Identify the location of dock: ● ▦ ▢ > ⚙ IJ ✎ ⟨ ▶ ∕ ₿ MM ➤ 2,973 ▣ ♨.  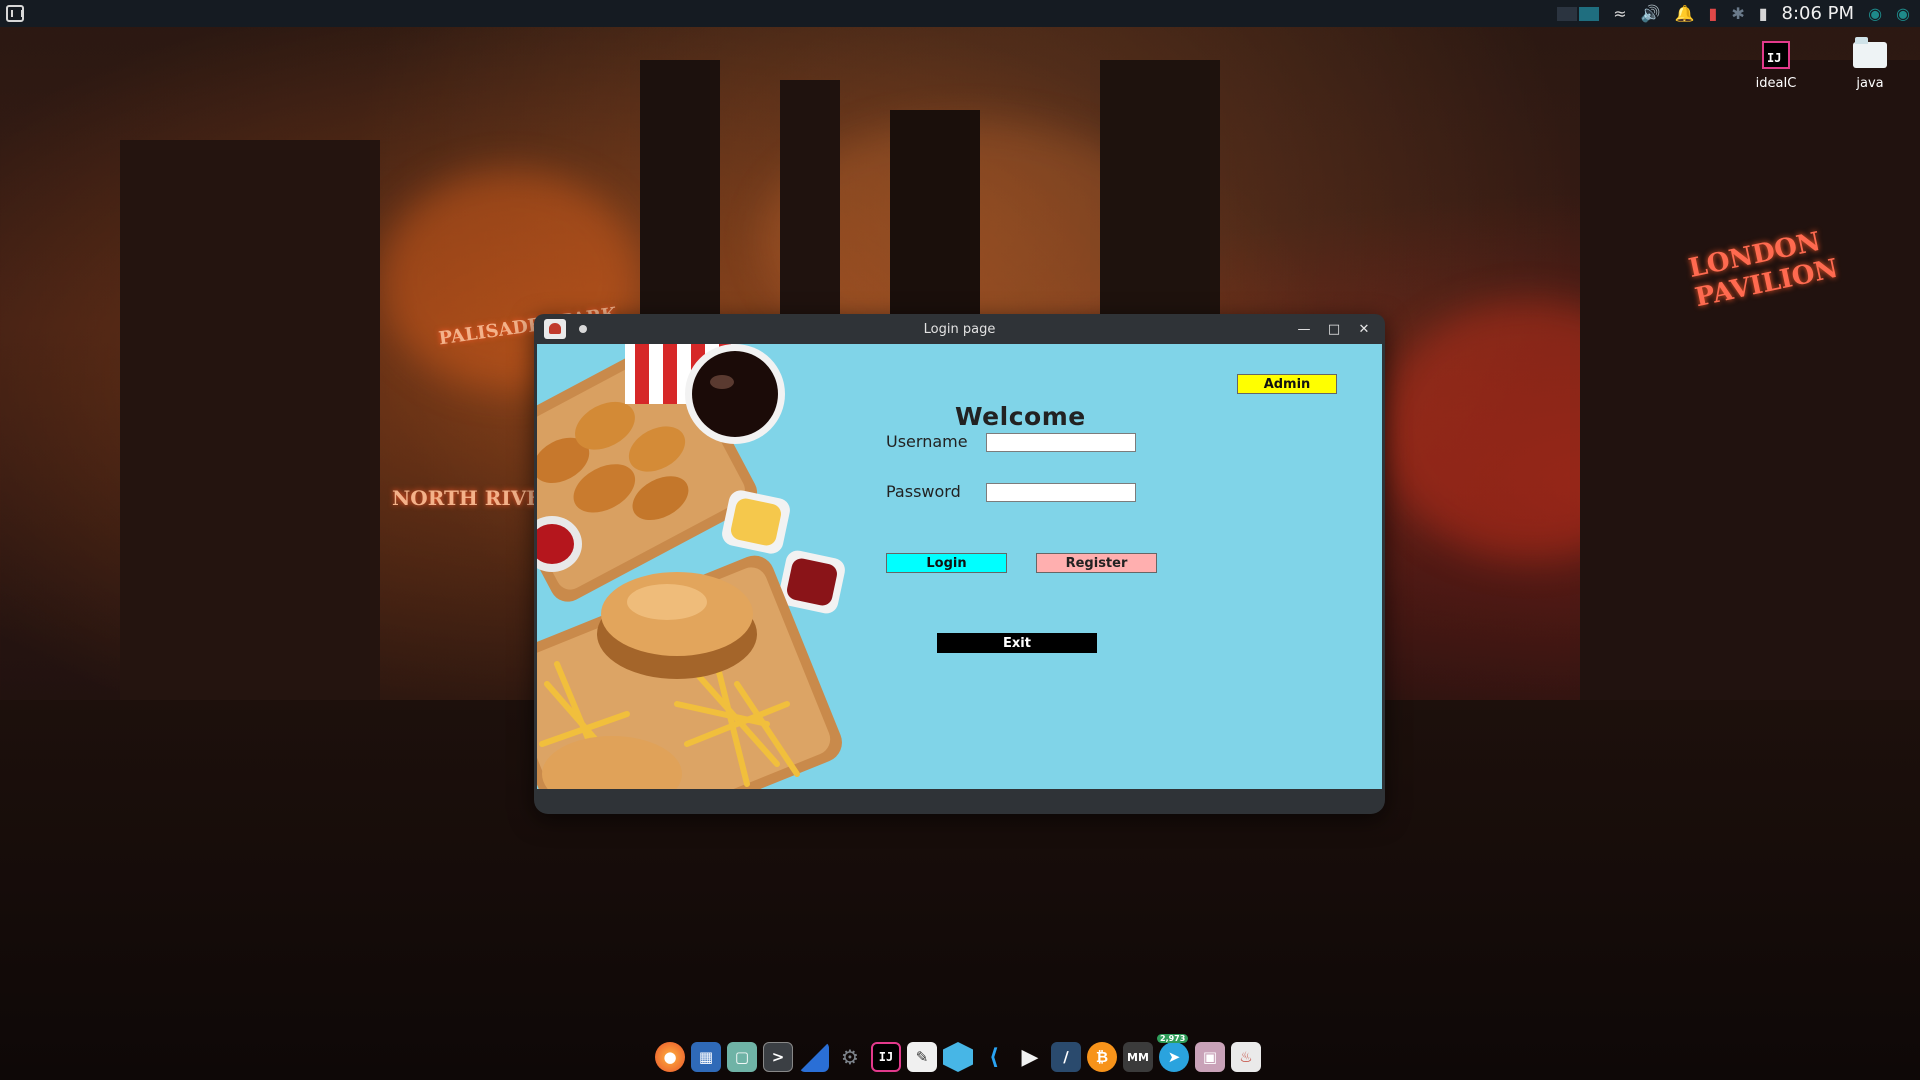
(958, 1053).